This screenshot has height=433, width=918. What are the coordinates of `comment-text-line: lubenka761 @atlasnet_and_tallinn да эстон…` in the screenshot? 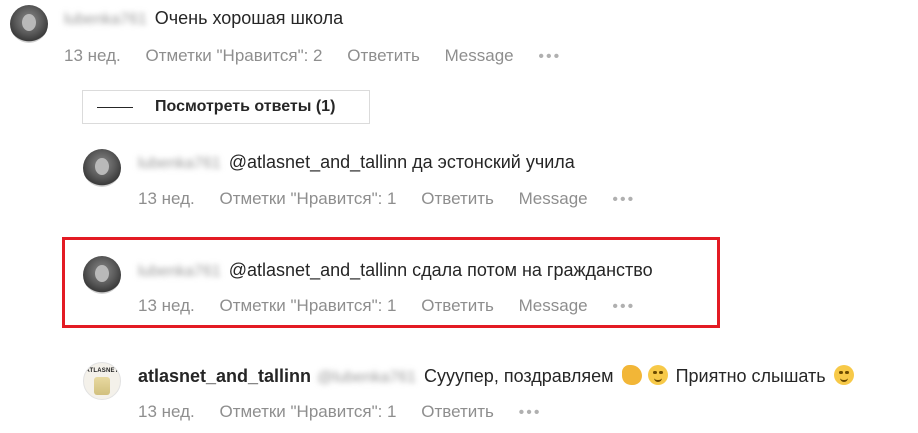 It's located at (356, 163).